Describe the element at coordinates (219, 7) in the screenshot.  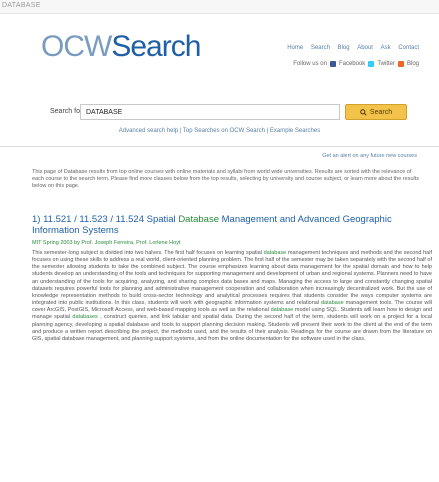
I see `window-title-bar: DATABASE` at that location.